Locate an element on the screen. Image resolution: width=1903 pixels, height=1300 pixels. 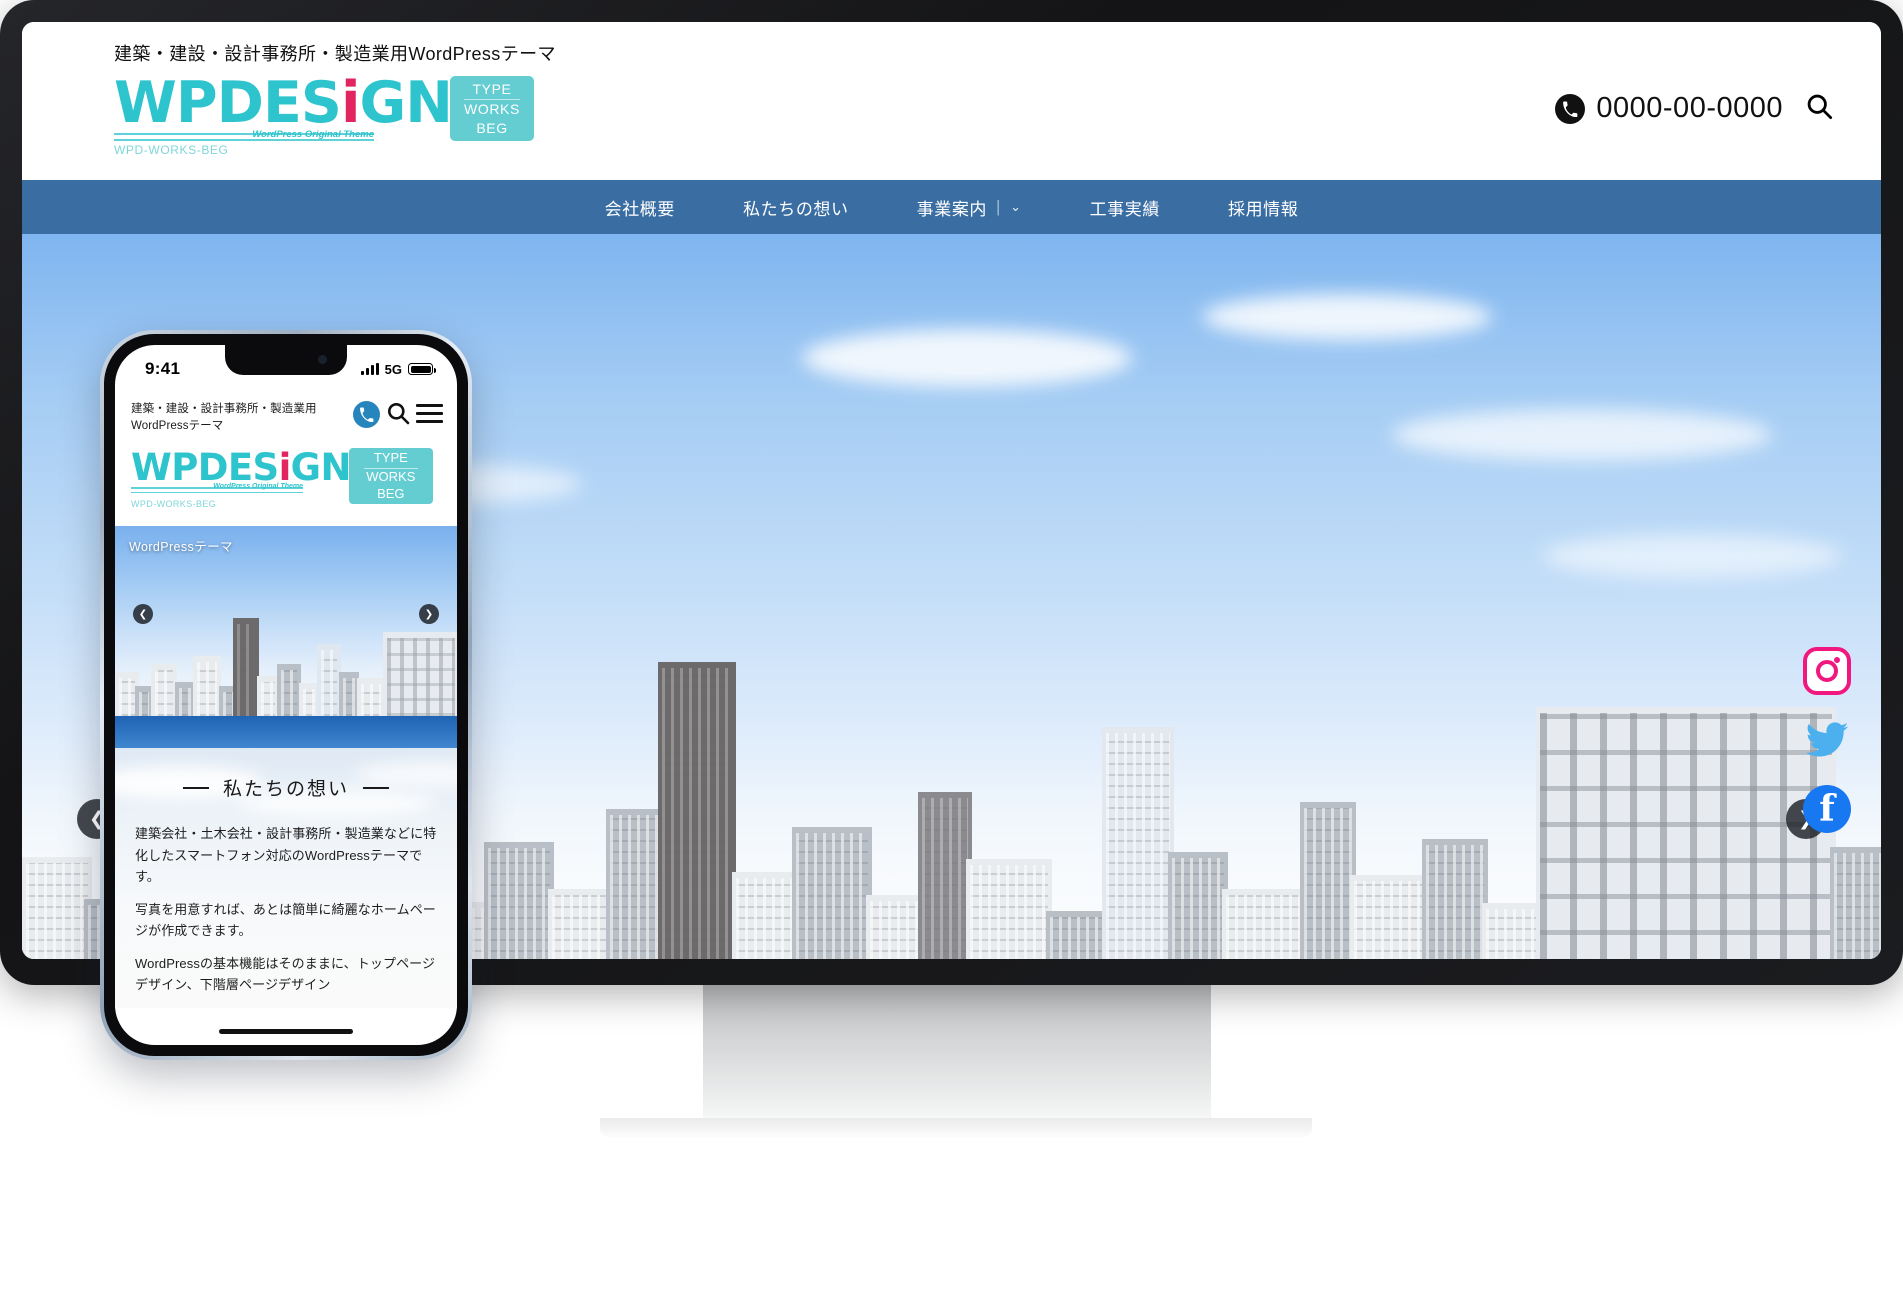
main-navigation: 会社概要 私たちの想い 事業案内 | ⌄ 工事実績 採用情報 is located at coordinates (951, 207).